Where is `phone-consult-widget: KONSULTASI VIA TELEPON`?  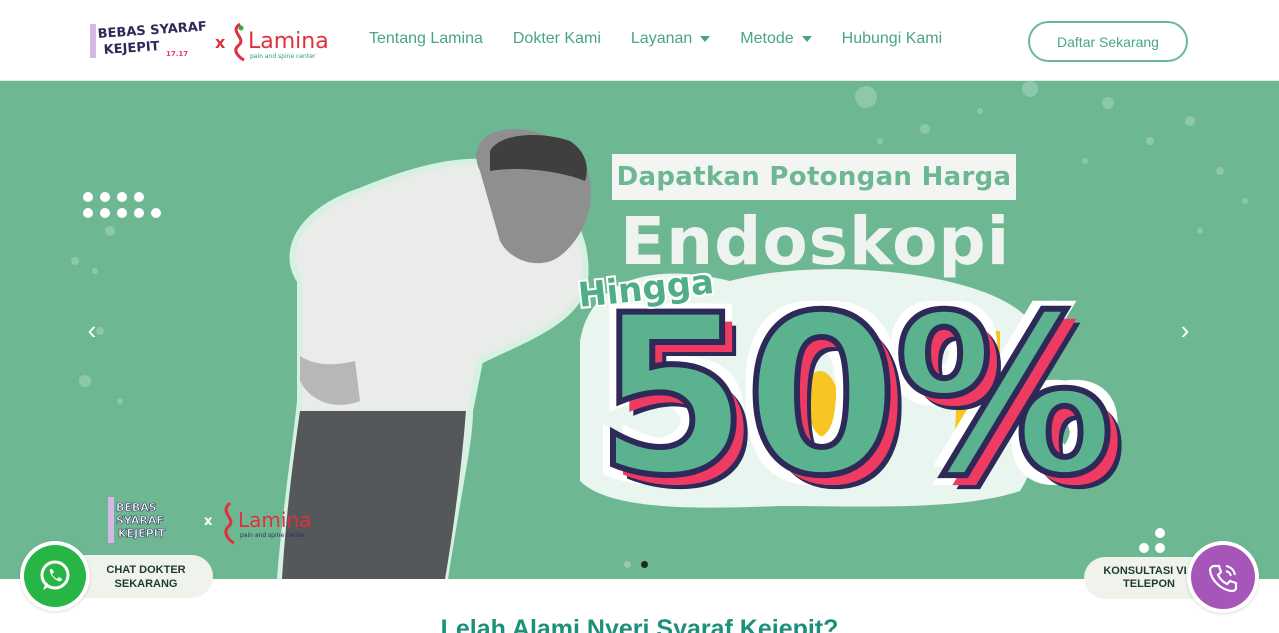 phone-consult-widget: KONSULTASI VIA TELEPON is located at coordinates (1171, 577).